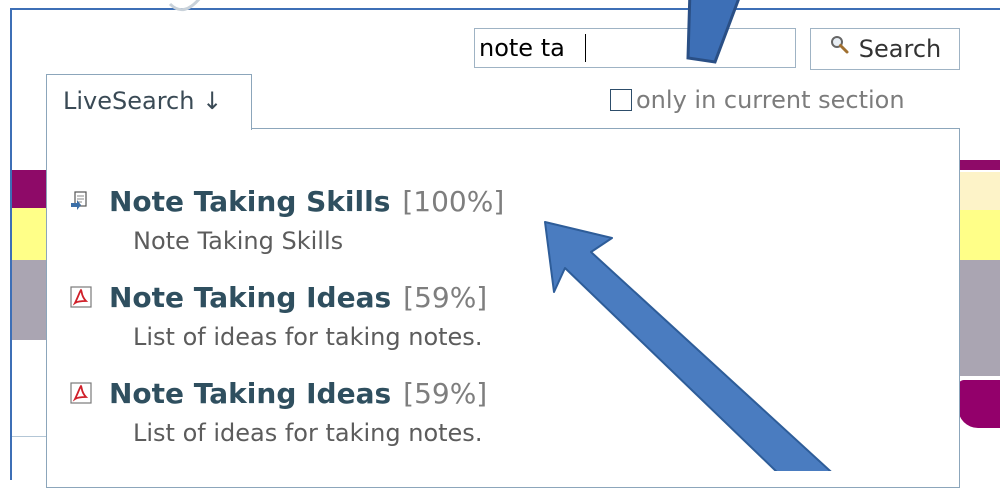  What do you see at coordinates (900, 49) in the screenshot?
I see `search-button-label: Search` at bounding box center [900, 49].